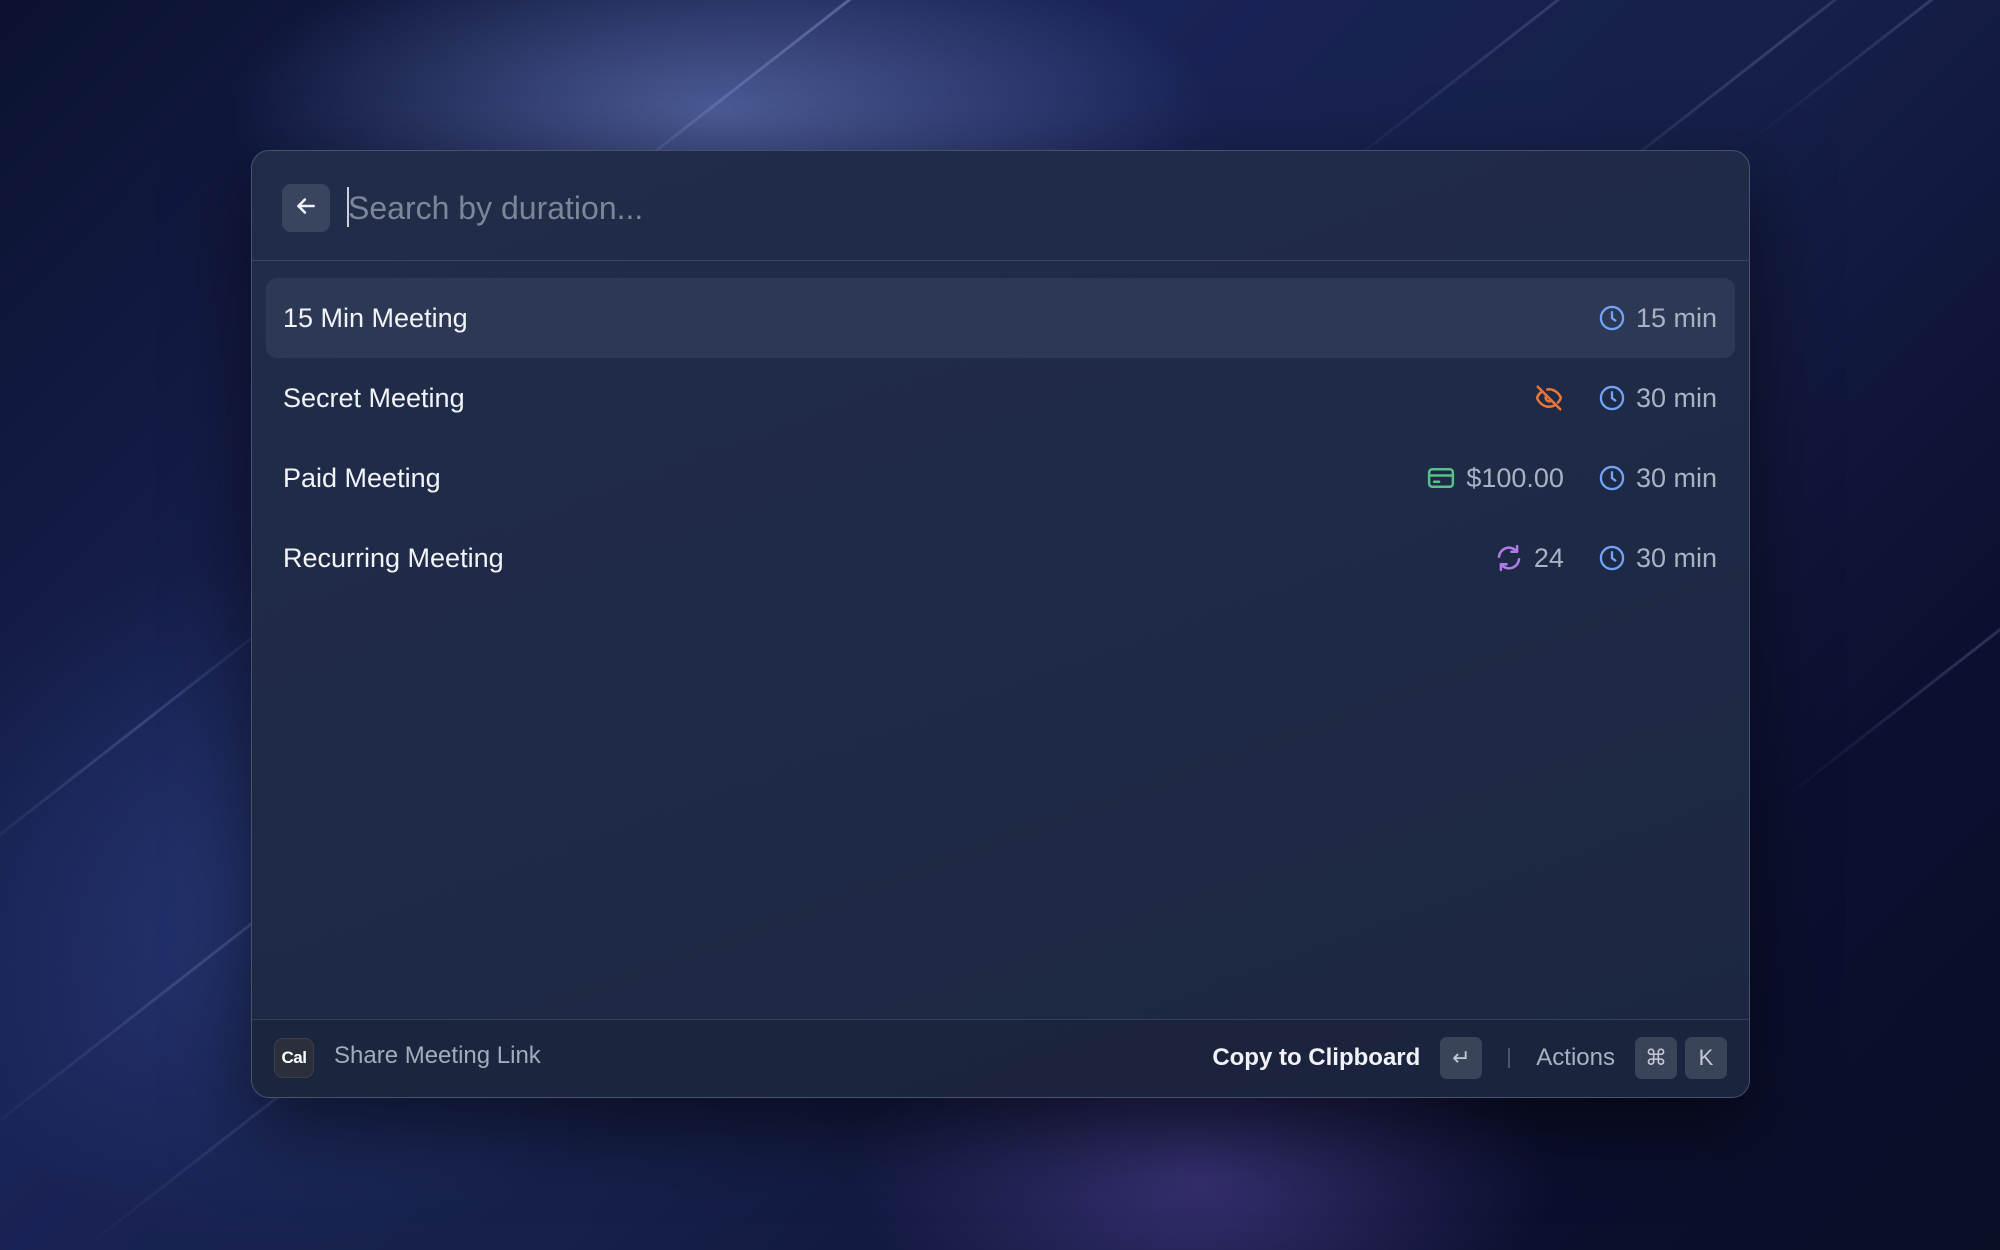  What do you see at coordinates (1000, 558) in the screenshot?
I see `list-item-recurring-meeting: Recurring Meeting 24 30 min` at bounding box center [1000, 558].